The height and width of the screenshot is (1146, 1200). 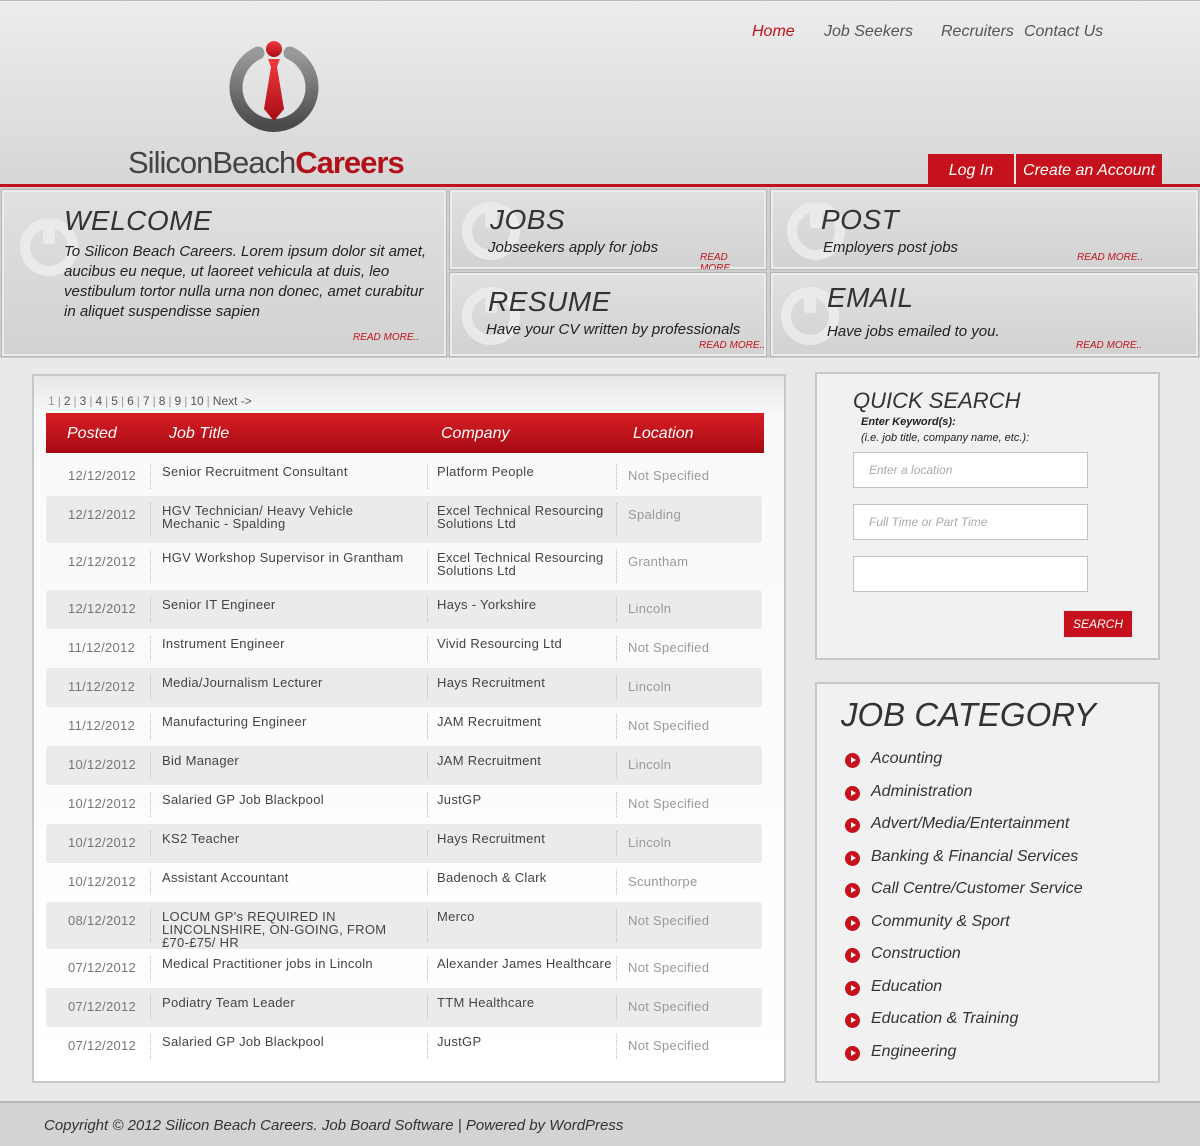 I want to click on job-title-link: Media/Journalism Lecturer, so click(x=288, y=682).